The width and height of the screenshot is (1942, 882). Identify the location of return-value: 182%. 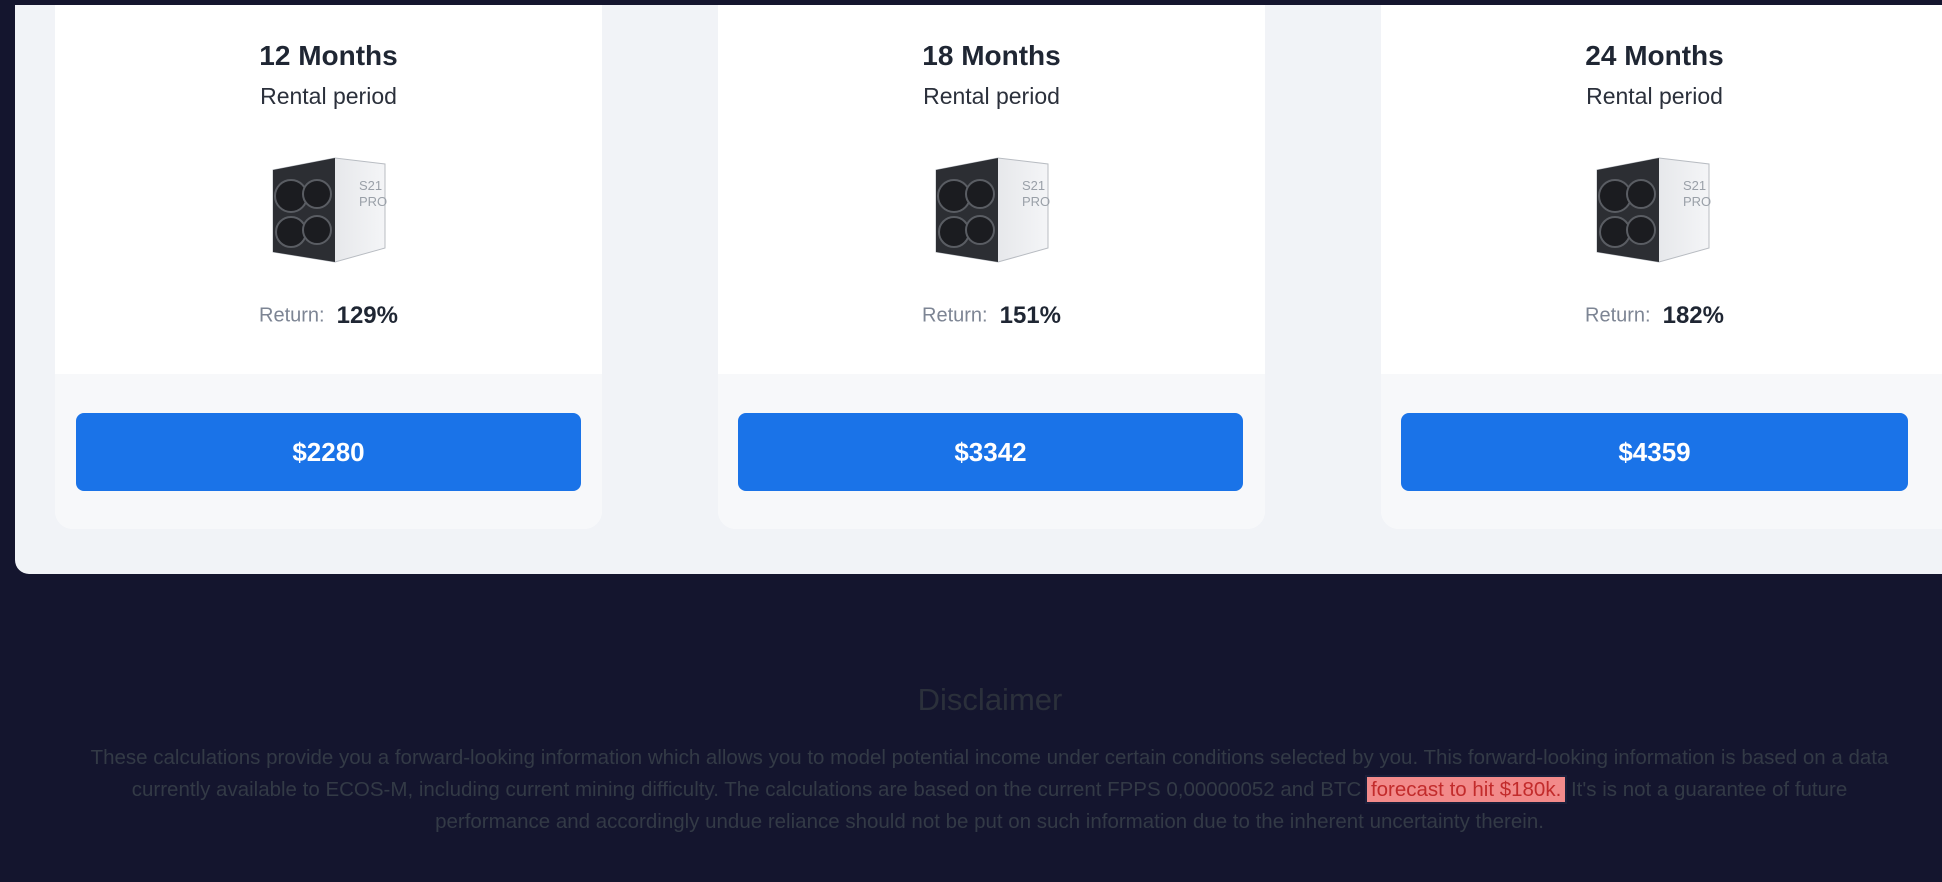
(1693, 315).